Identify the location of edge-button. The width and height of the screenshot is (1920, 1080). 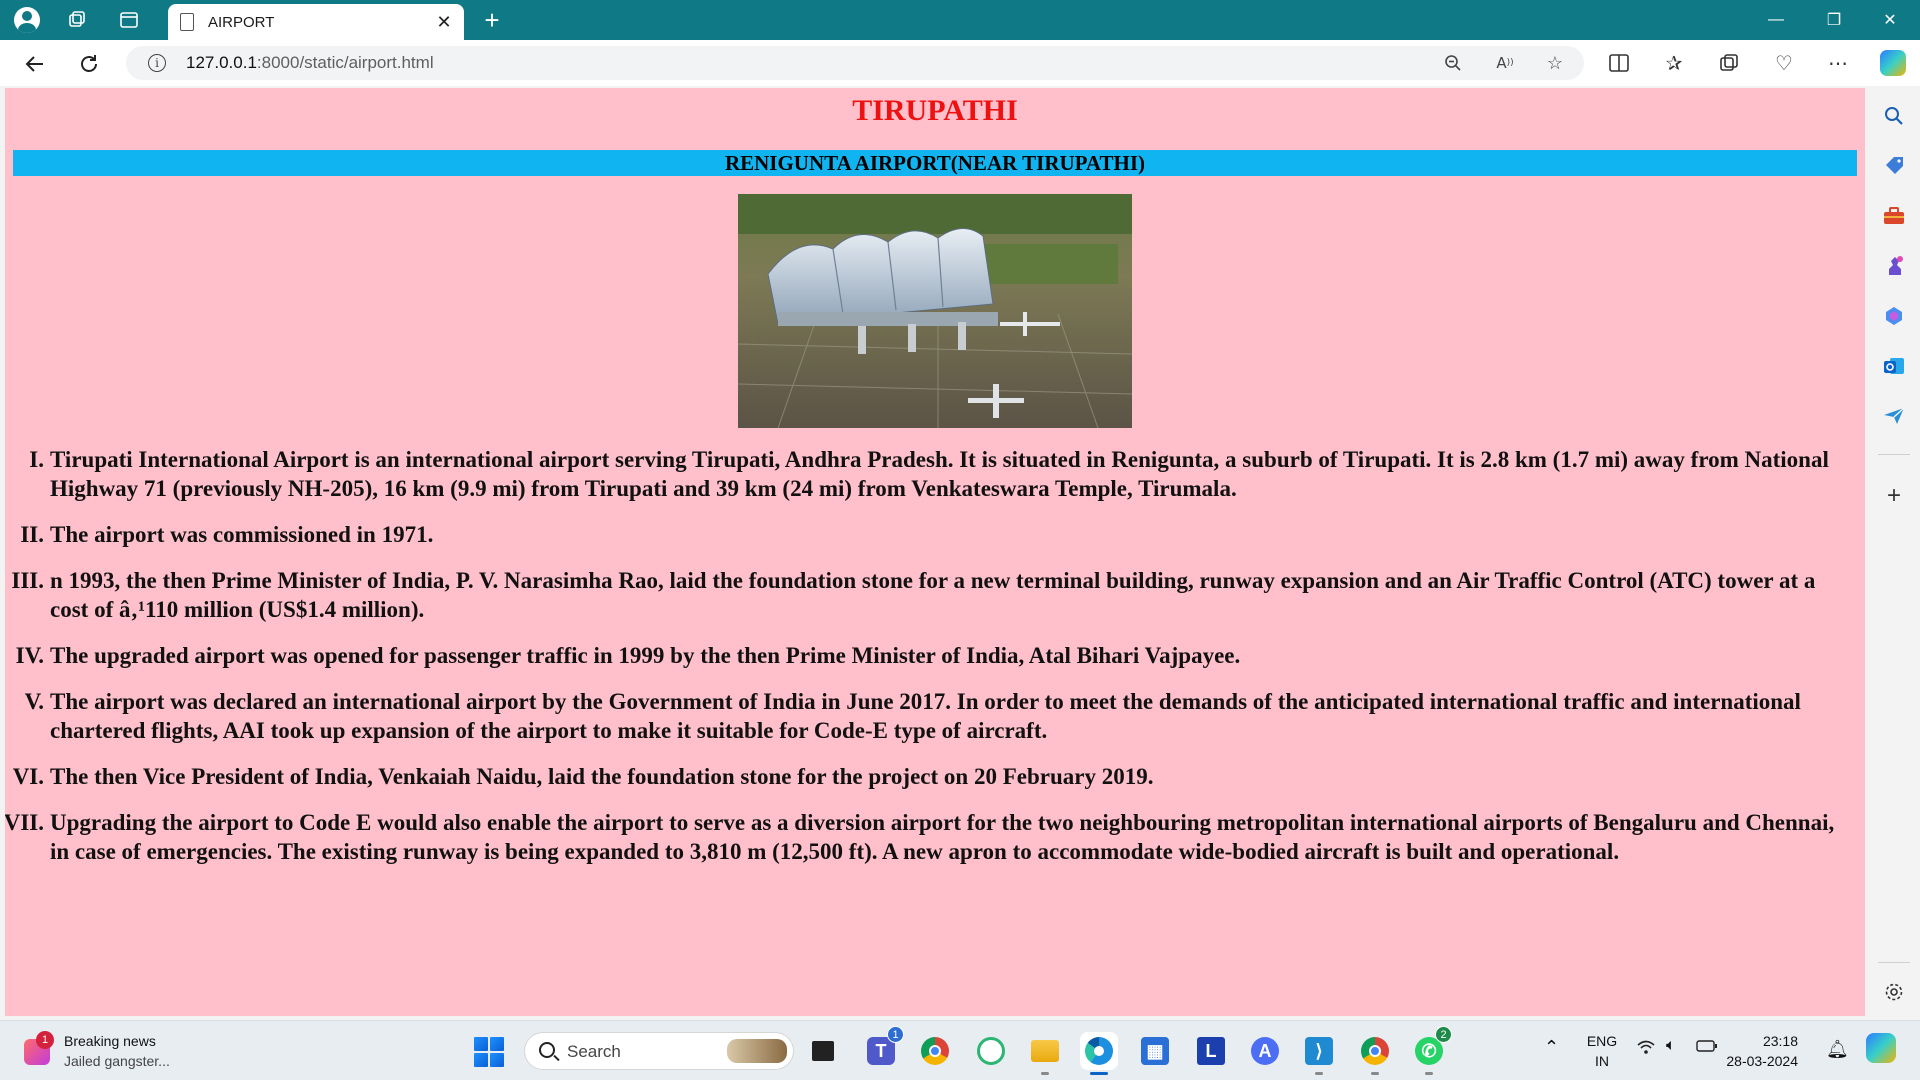
(1099, 1053).